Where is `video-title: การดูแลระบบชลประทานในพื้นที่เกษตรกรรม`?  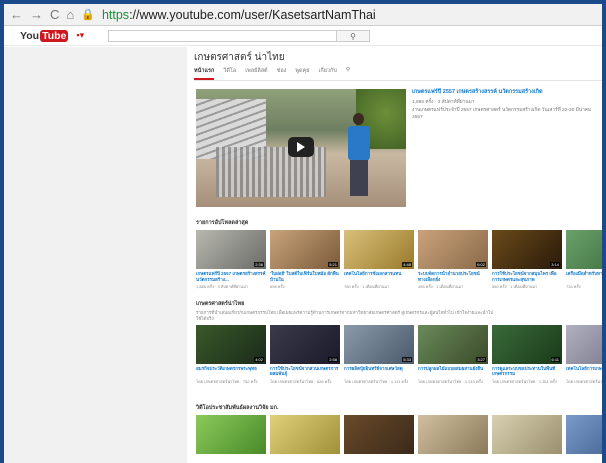
video-title: การดูแลระบบชลประทานในพื้นที่เกษตรกรรม is located at coordinates (527, 371).